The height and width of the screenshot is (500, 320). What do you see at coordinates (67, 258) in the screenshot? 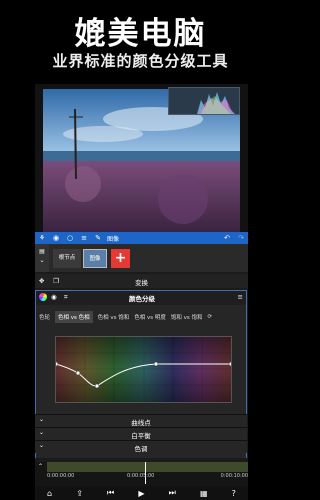
I see `root-node-chip: 根节点` at bounding box center [67, 258].